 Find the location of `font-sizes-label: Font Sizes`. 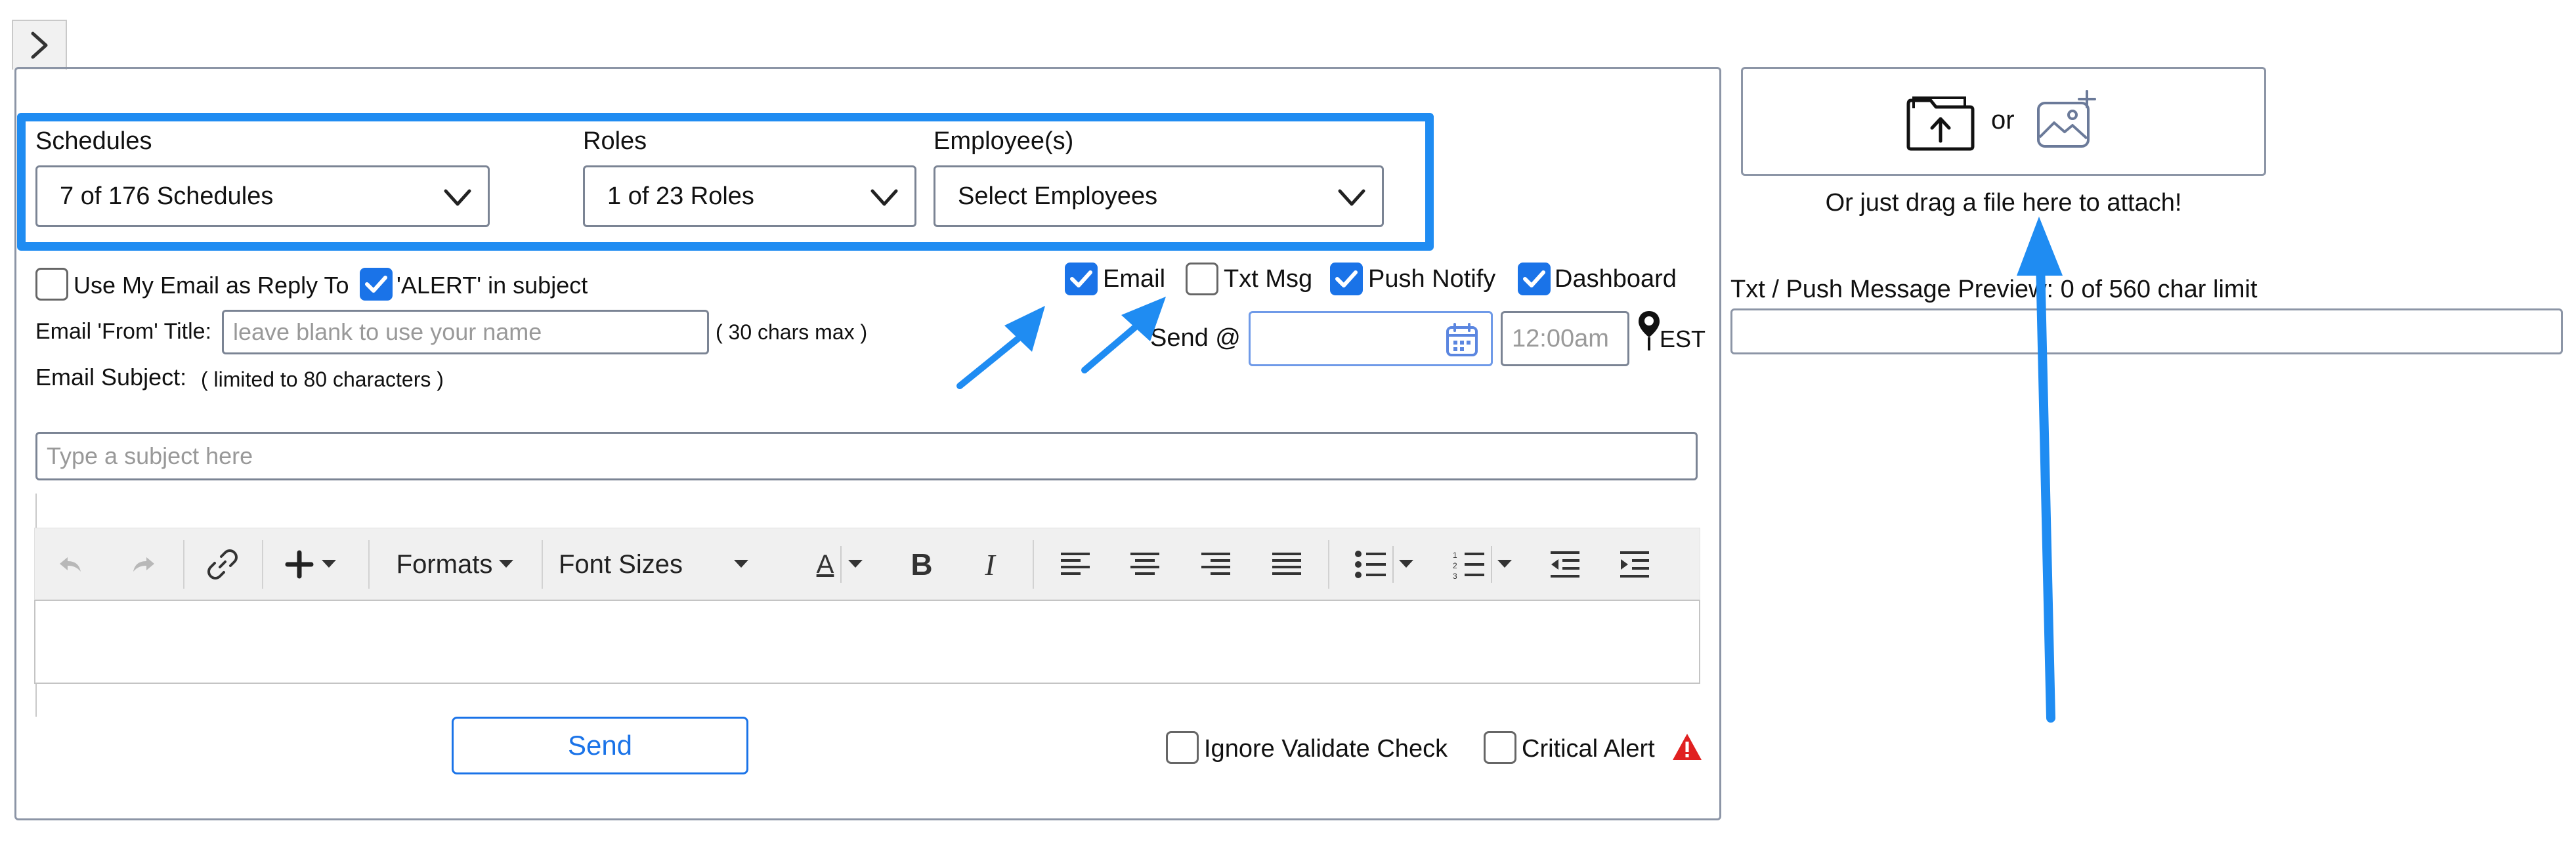

font-sizes-label: Font Sizes is located at coordinates (621, 564).